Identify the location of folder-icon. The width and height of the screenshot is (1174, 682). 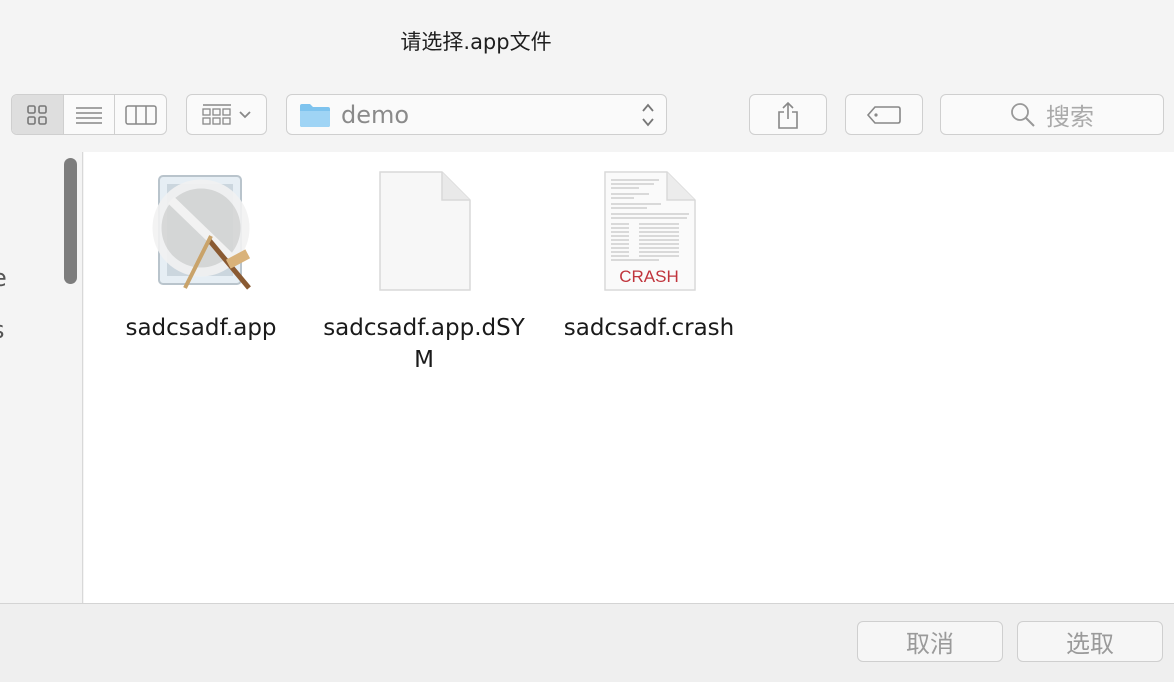
(315, 115).